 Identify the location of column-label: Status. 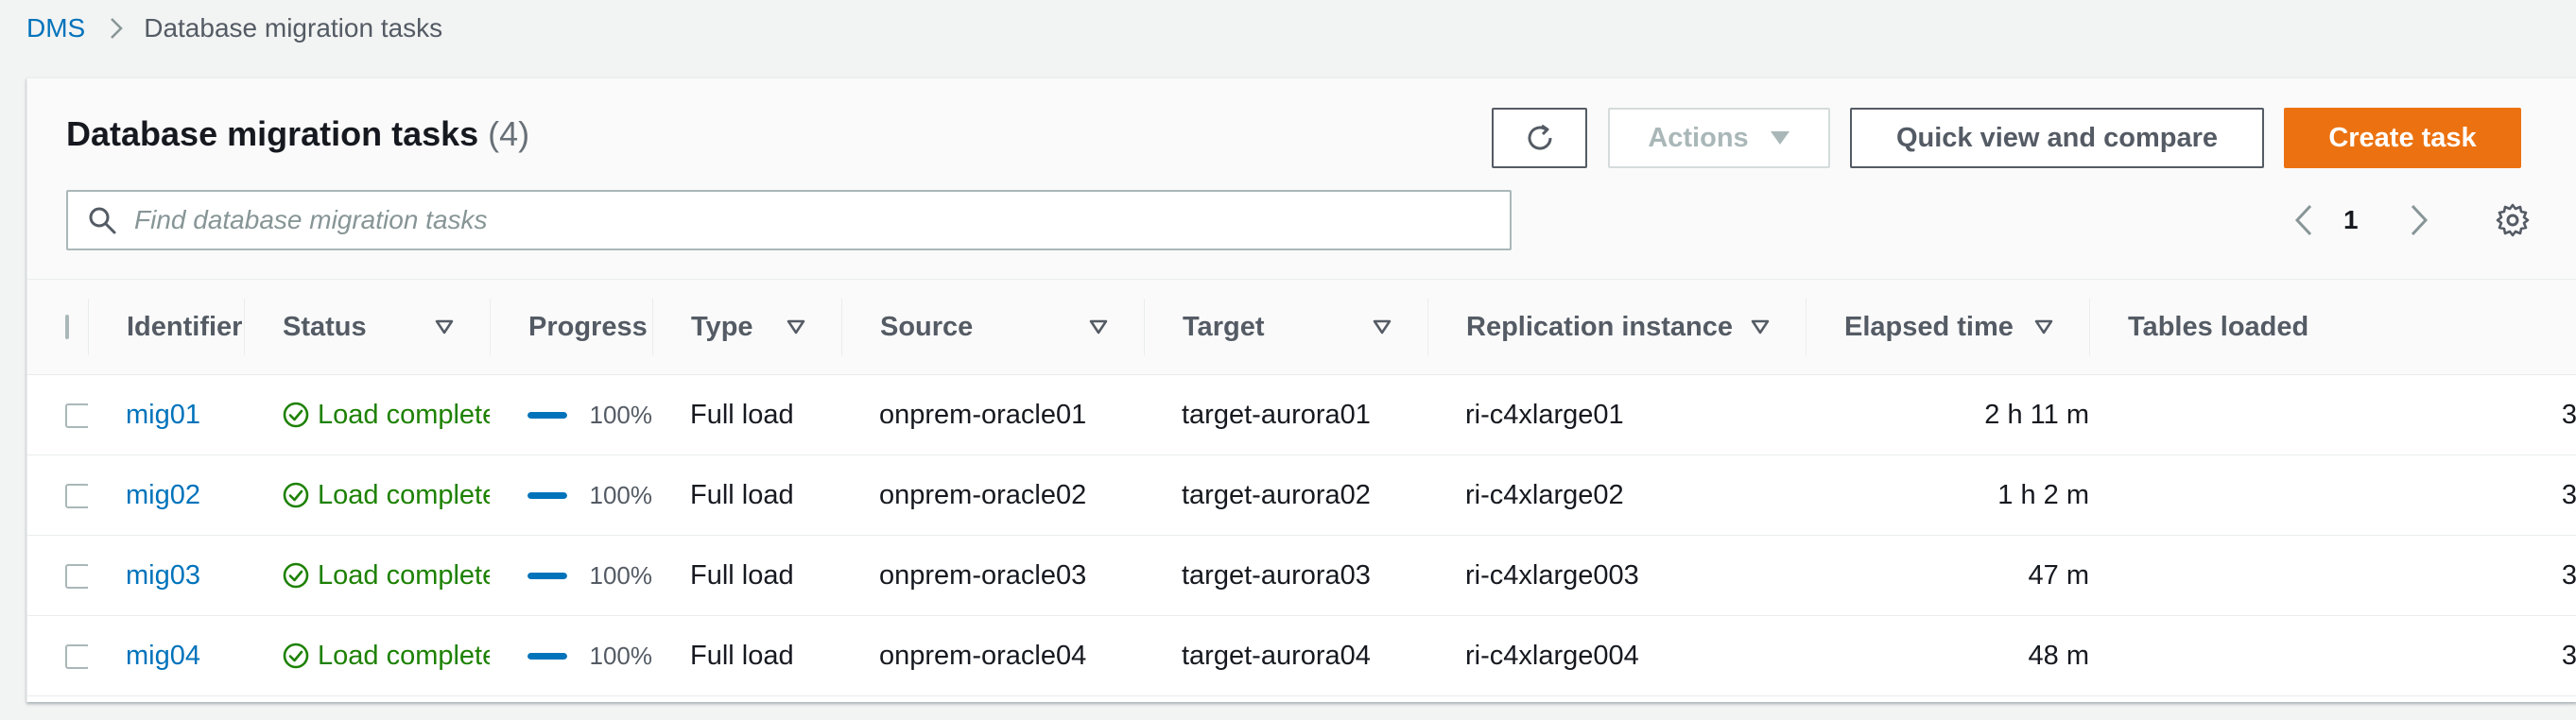
(325, 326).